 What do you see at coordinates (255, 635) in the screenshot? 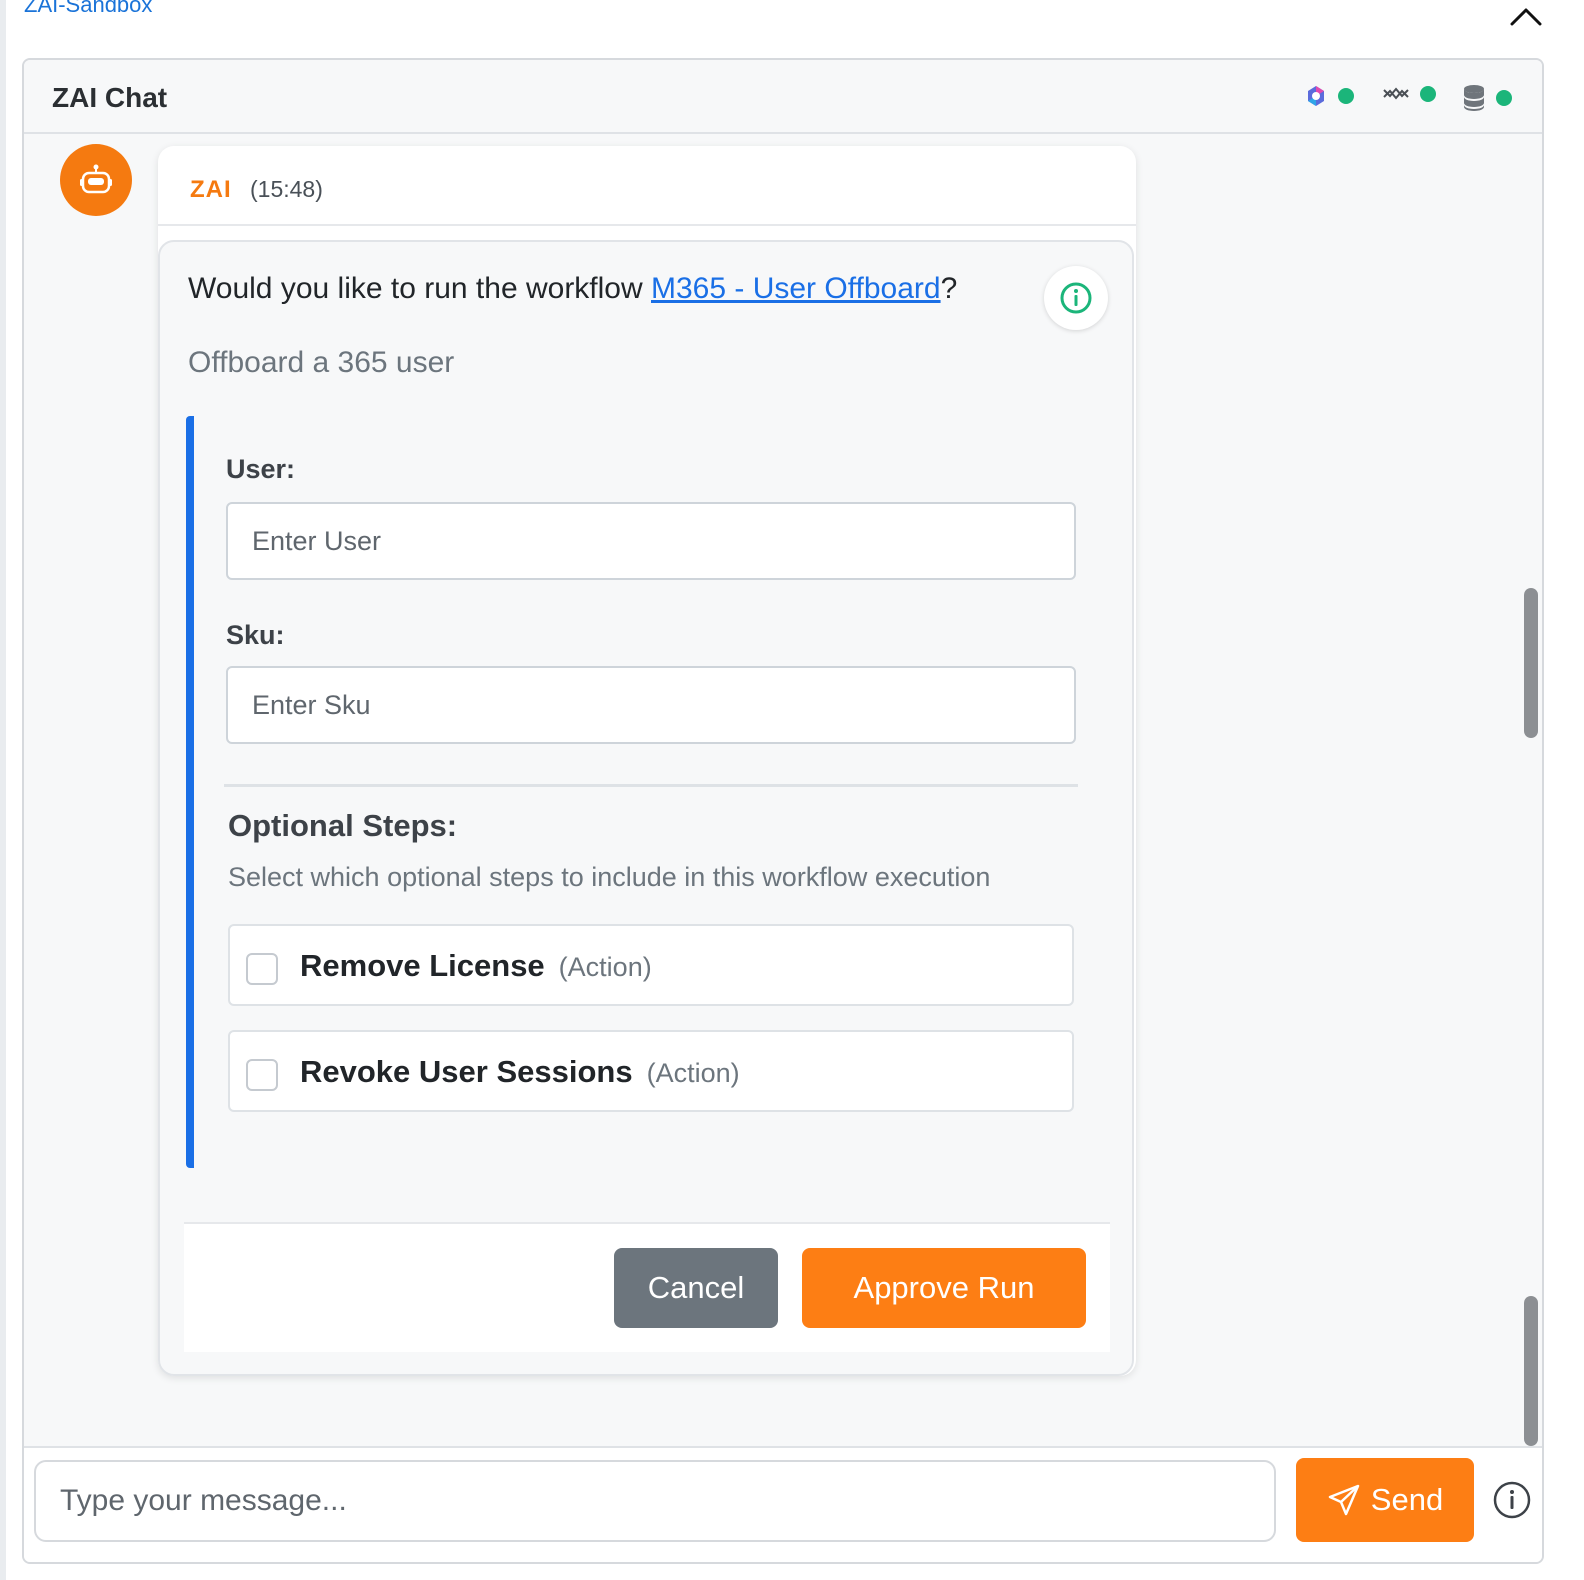
I see `sku-field-label: Sku:` at bounding box center [255, 635].